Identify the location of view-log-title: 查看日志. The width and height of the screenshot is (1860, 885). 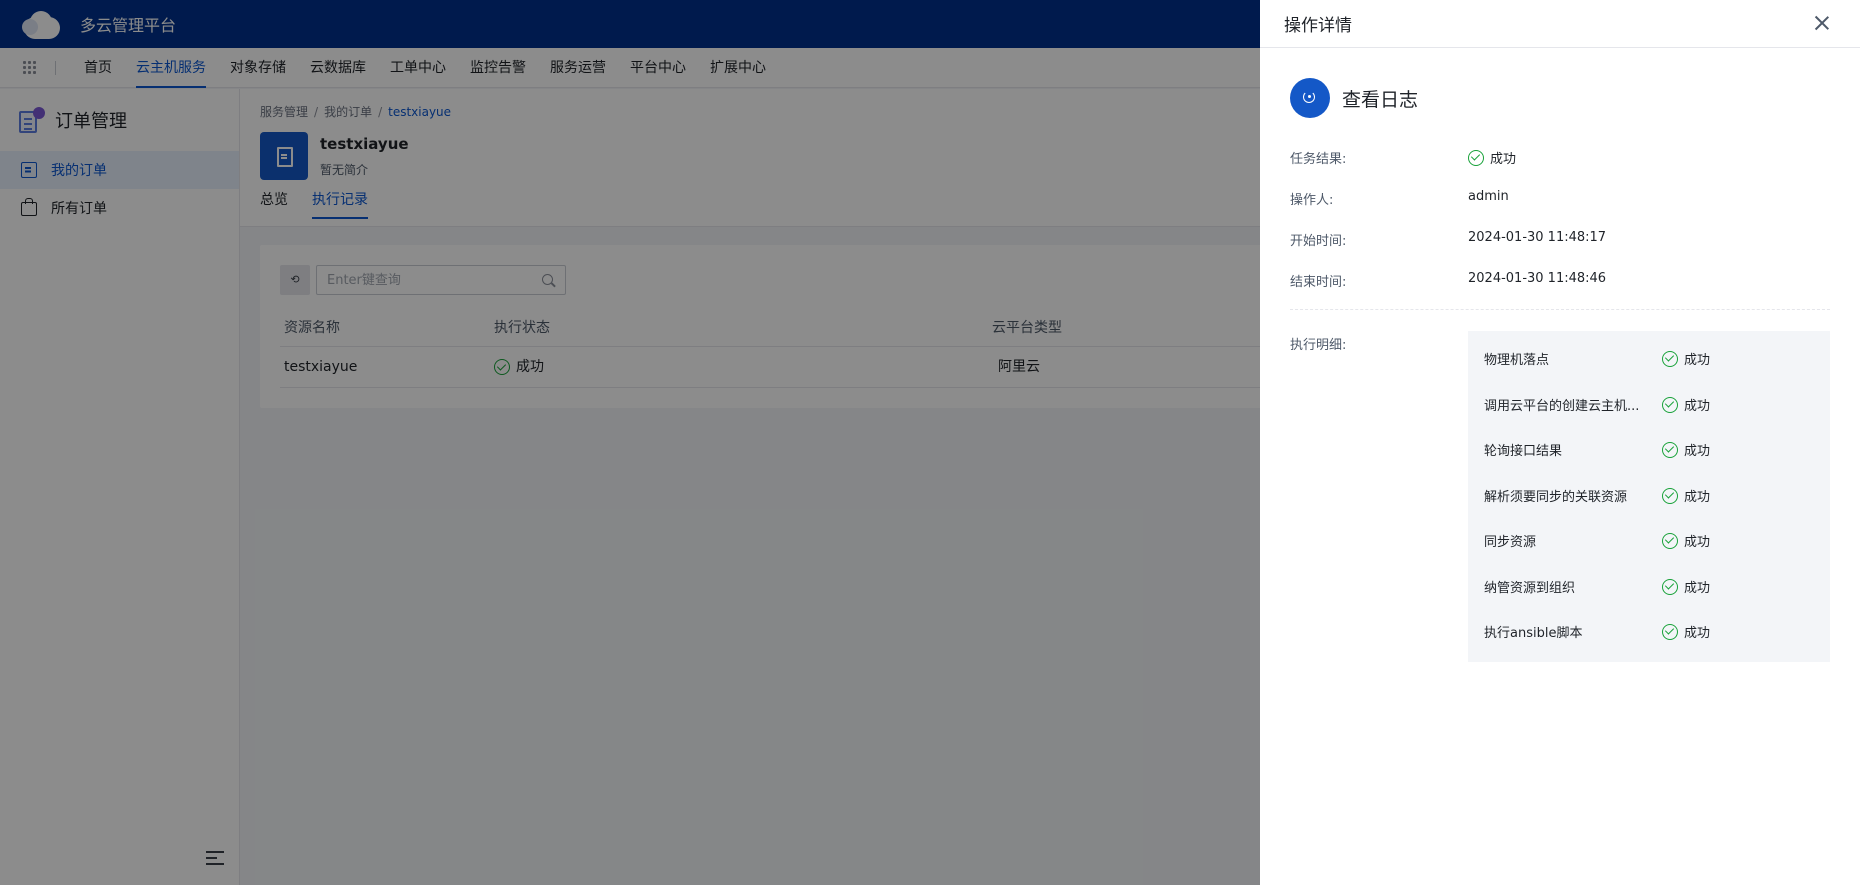
(1380, 100).